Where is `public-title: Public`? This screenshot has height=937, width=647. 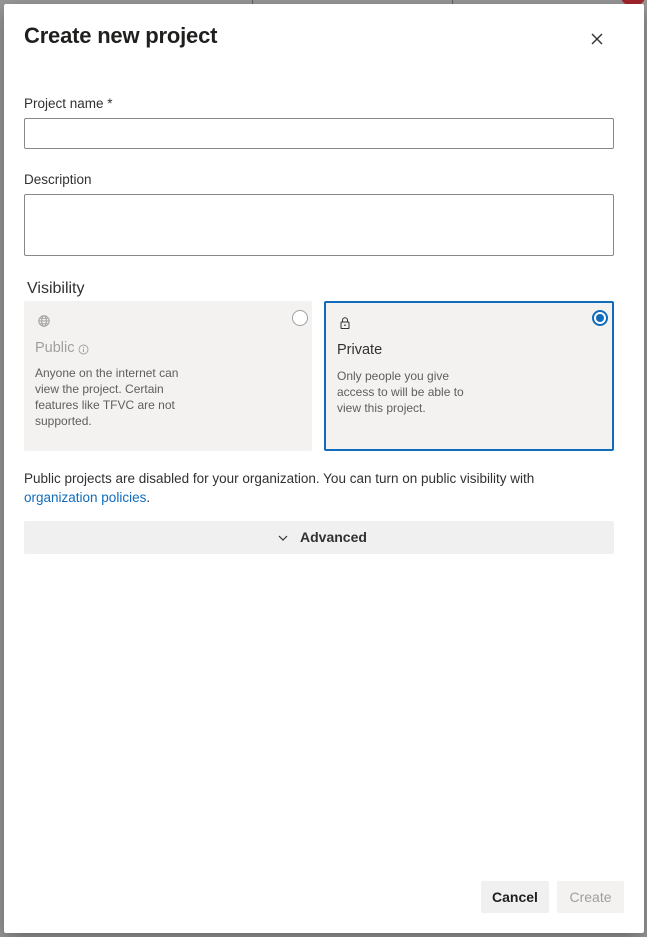 public-title: Public is located at coordinates (55, 348).